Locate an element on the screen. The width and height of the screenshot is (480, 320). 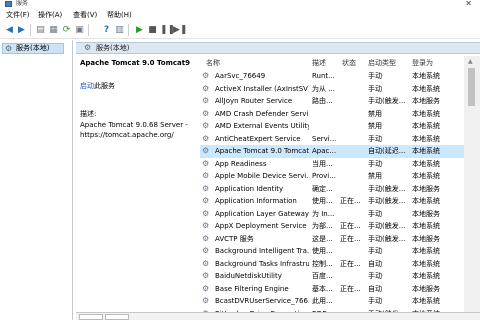
service-row: ⚙ AMD External Events Utility 禁用 本地系统 is located at coordinates (332, 126).